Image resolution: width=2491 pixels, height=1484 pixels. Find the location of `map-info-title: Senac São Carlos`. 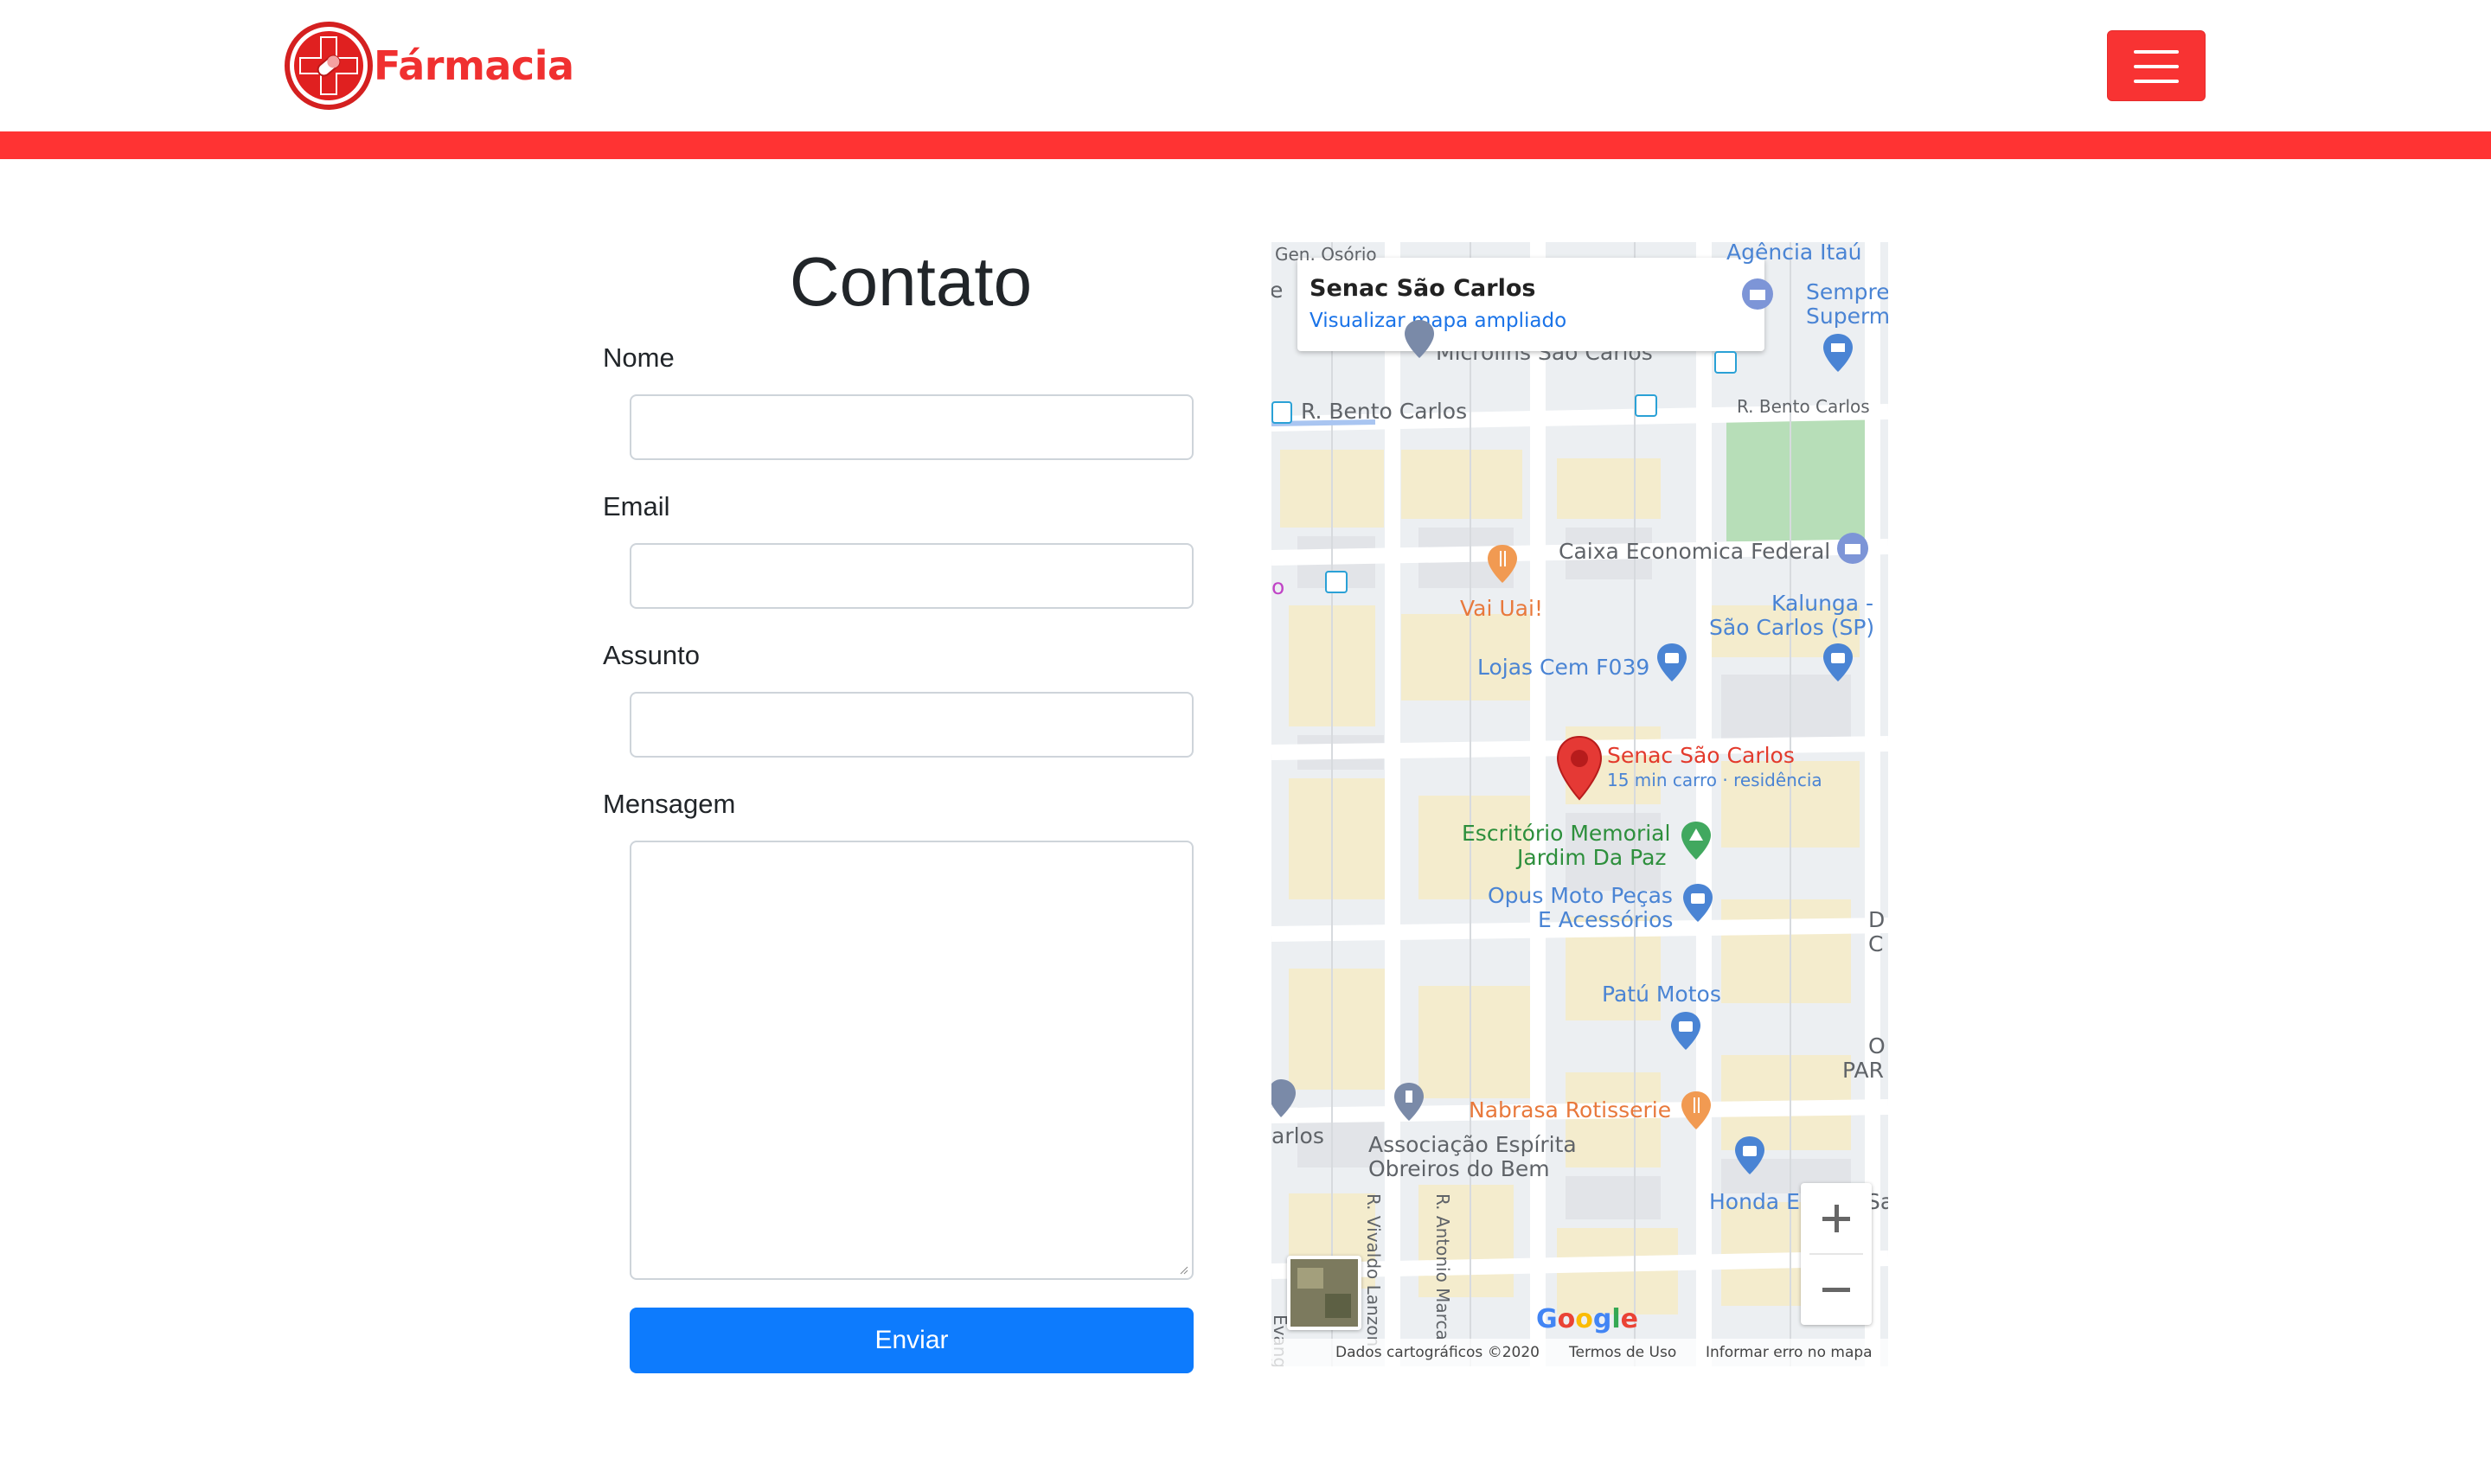

map-info-title: Senac São Carlos is located at coordinates (1423, 288).